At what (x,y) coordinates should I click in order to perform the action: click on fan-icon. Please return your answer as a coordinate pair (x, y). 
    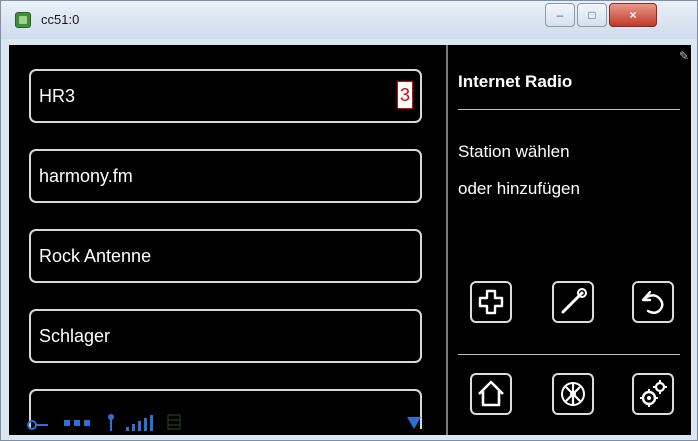
    Looking at the image, I should click on (573, 394).